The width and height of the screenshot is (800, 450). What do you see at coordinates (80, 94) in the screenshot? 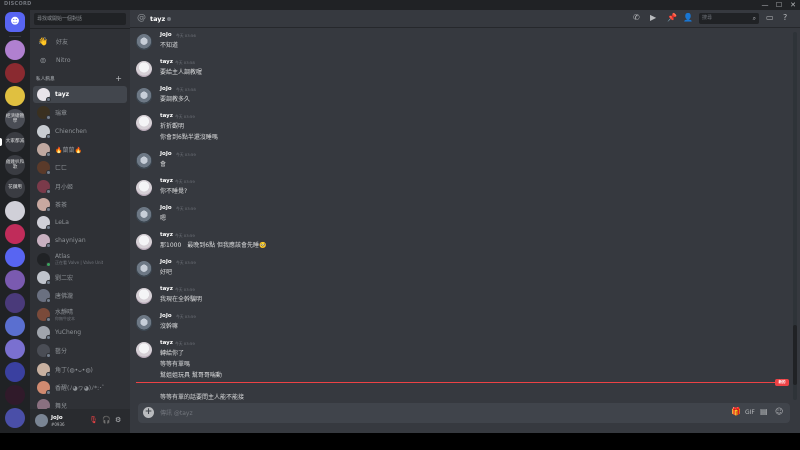
I see `dm-item: tayz` at bounding box center [80, 94].